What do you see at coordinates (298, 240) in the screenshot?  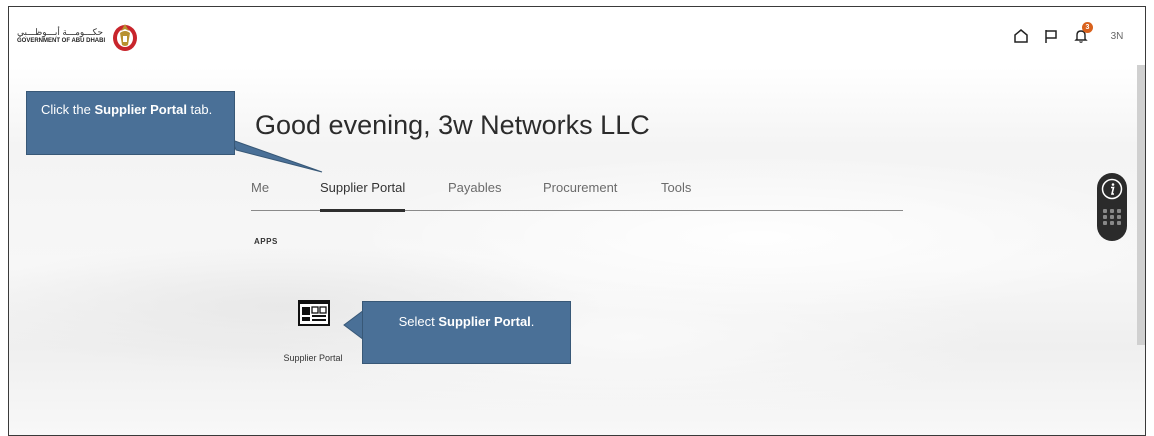 I see `callout-pointers` at bounding box center [298, 240].